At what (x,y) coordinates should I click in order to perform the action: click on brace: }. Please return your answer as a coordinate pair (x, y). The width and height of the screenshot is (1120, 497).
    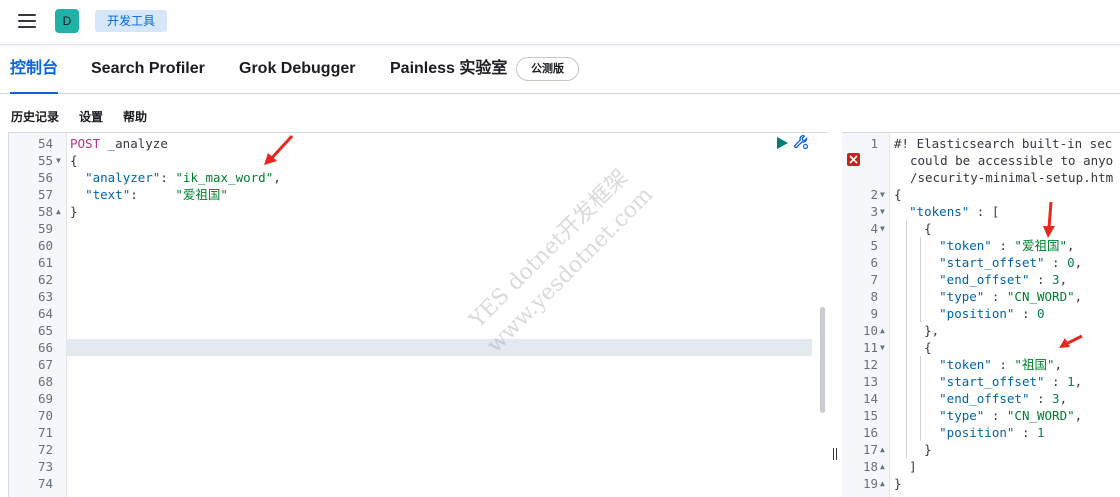
    Looking at the image, I should click on (74, 211).